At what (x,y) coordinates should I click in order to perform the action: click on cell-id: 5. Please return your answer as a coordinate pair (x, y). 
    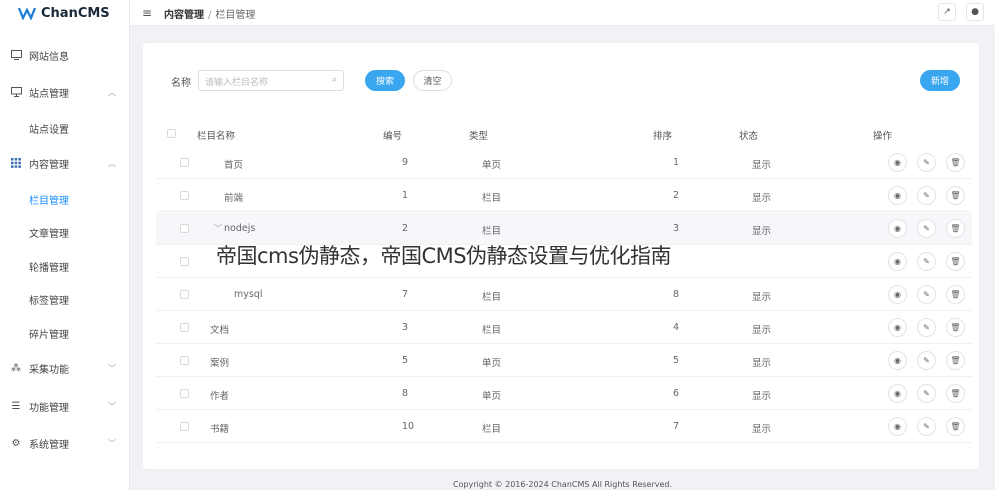
    Looking at the image, I should click on (405, 360).